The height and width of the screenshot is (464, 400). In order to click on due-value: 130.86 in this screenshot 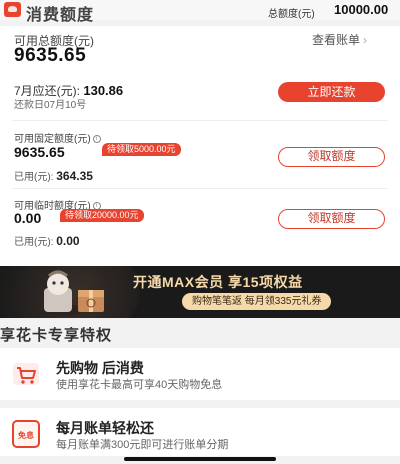, I will do `click(103, 90)`.